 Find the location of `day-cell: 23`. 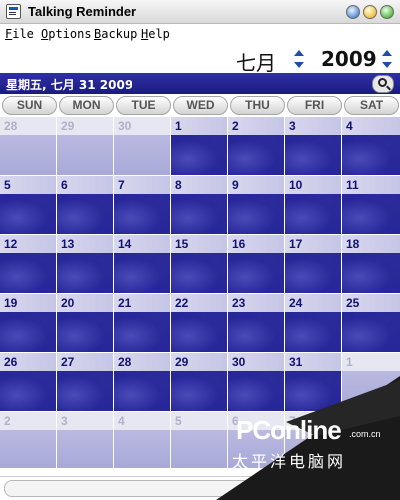

day-cell: 23 is located at coordinates (256, 323).